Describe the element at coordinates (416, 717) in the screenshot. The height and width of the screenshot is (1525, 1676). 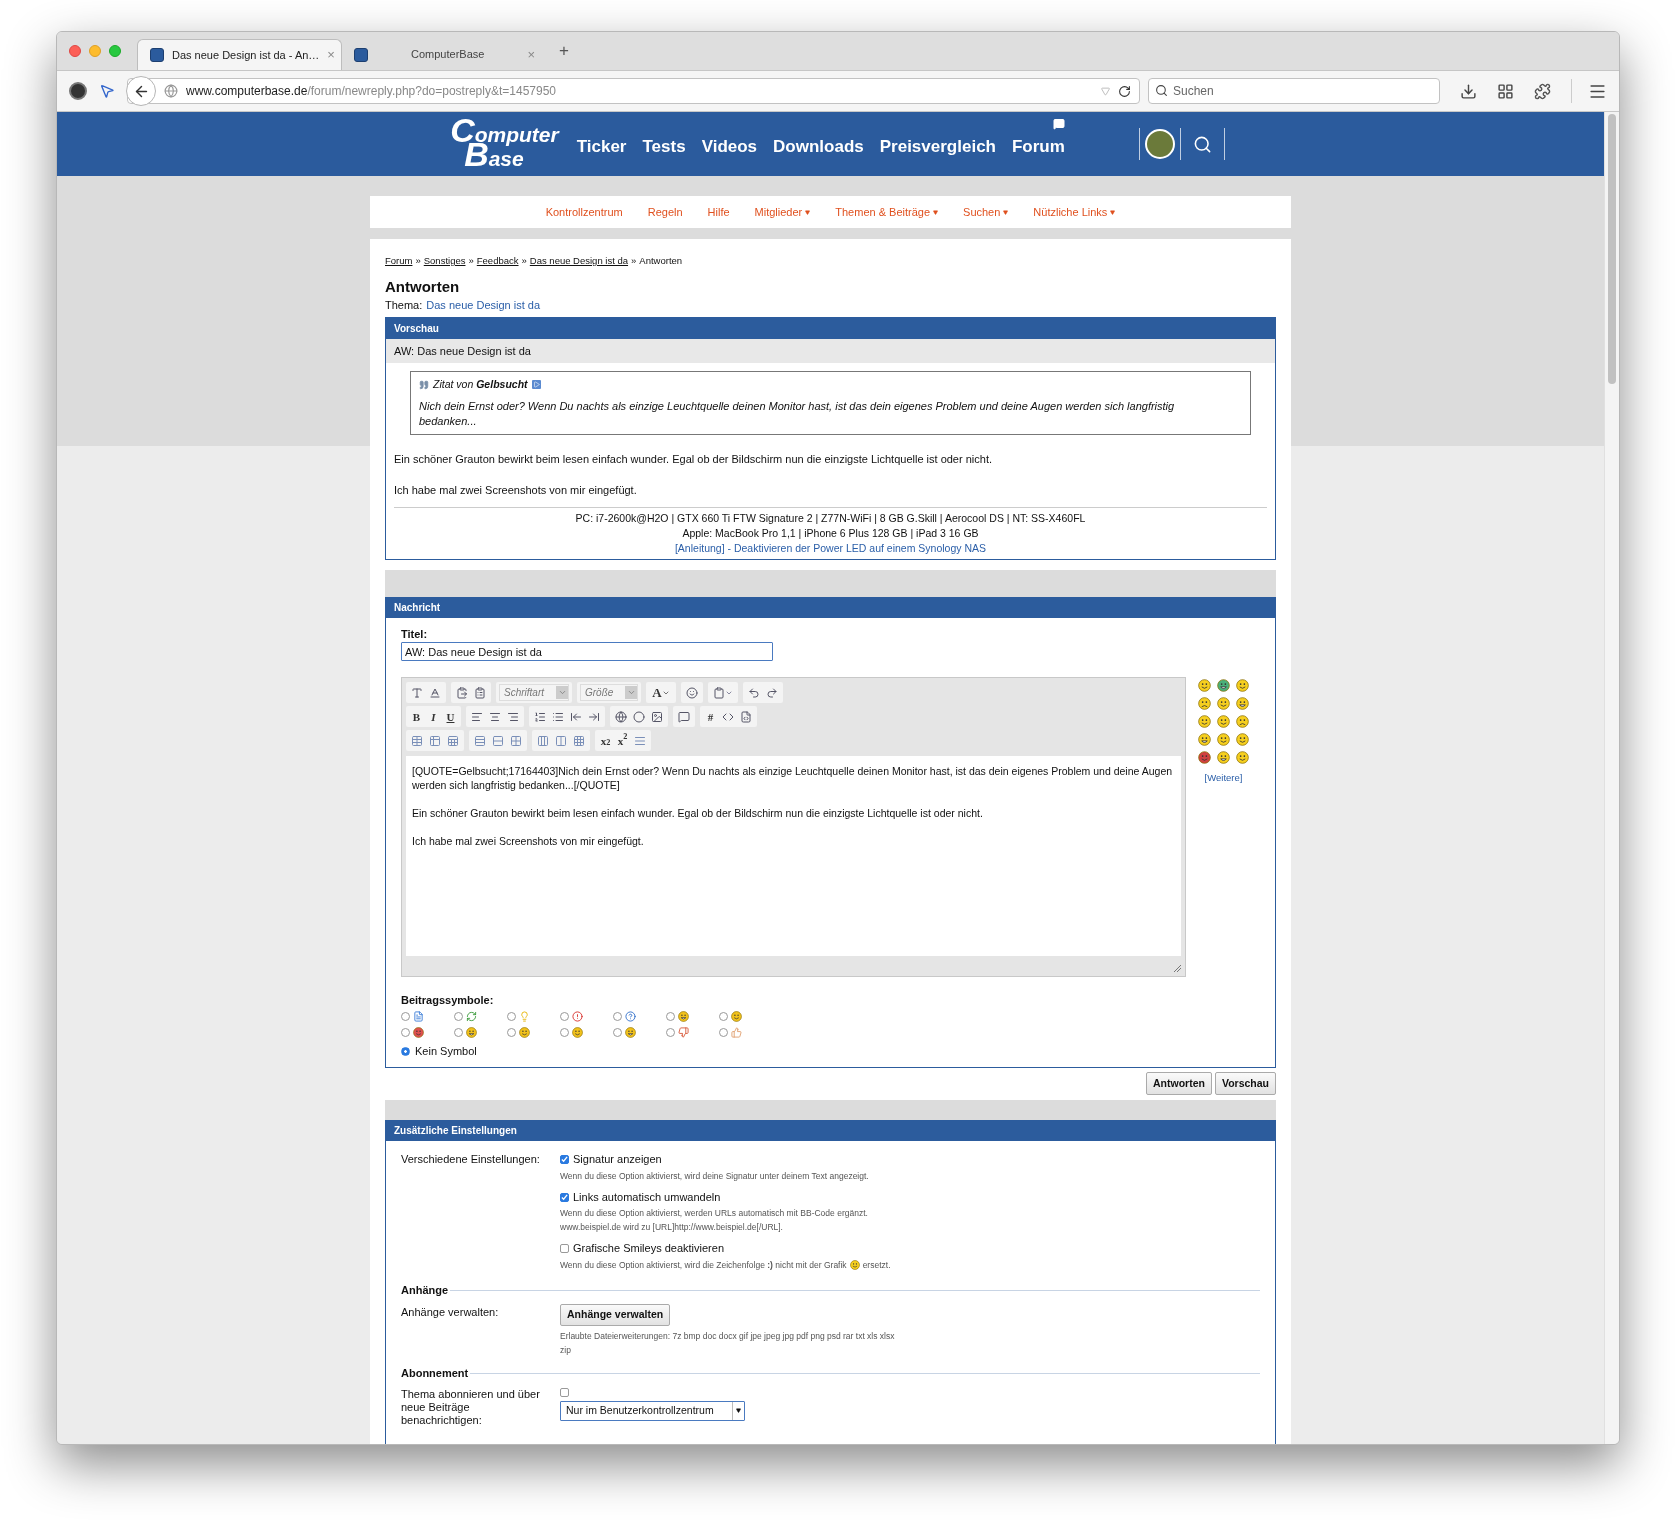
I see `format-button: B` at that location.